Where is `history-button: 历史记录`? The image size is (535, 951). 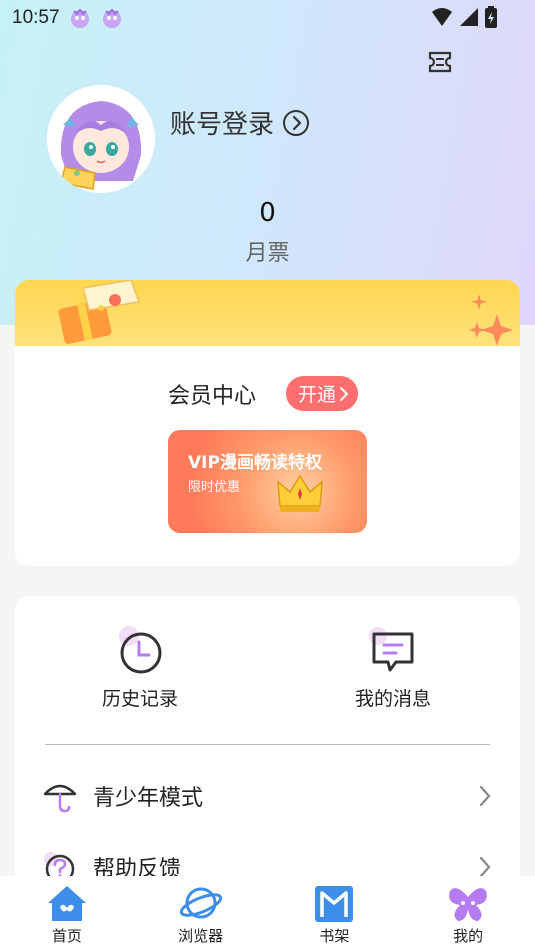
history-button: 历史记录 is located at coordinates (140, 668).